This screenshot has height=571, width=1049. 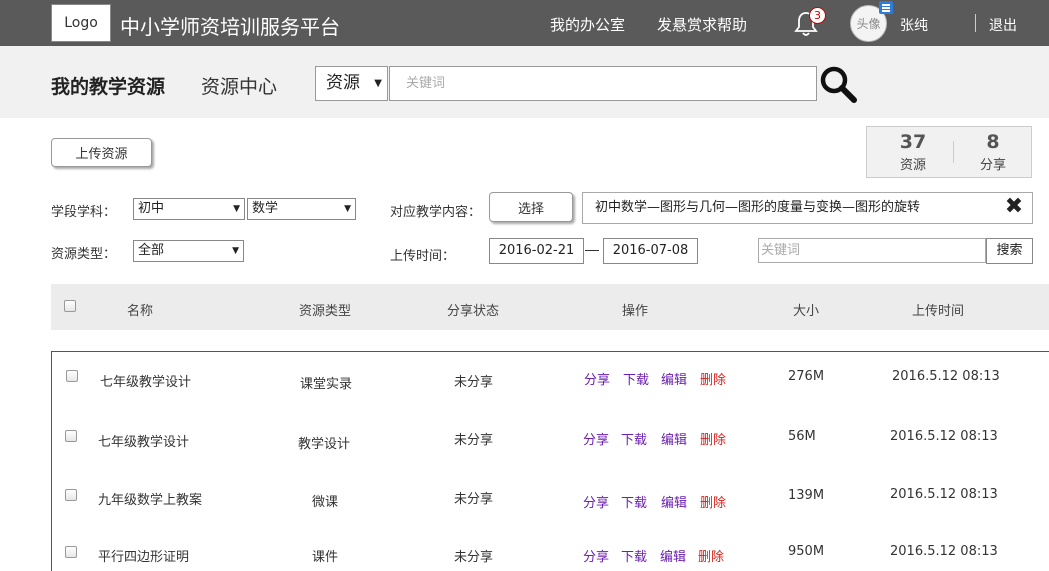 I want to click on row-type: 课堂实录, so click(x=326, y=384).